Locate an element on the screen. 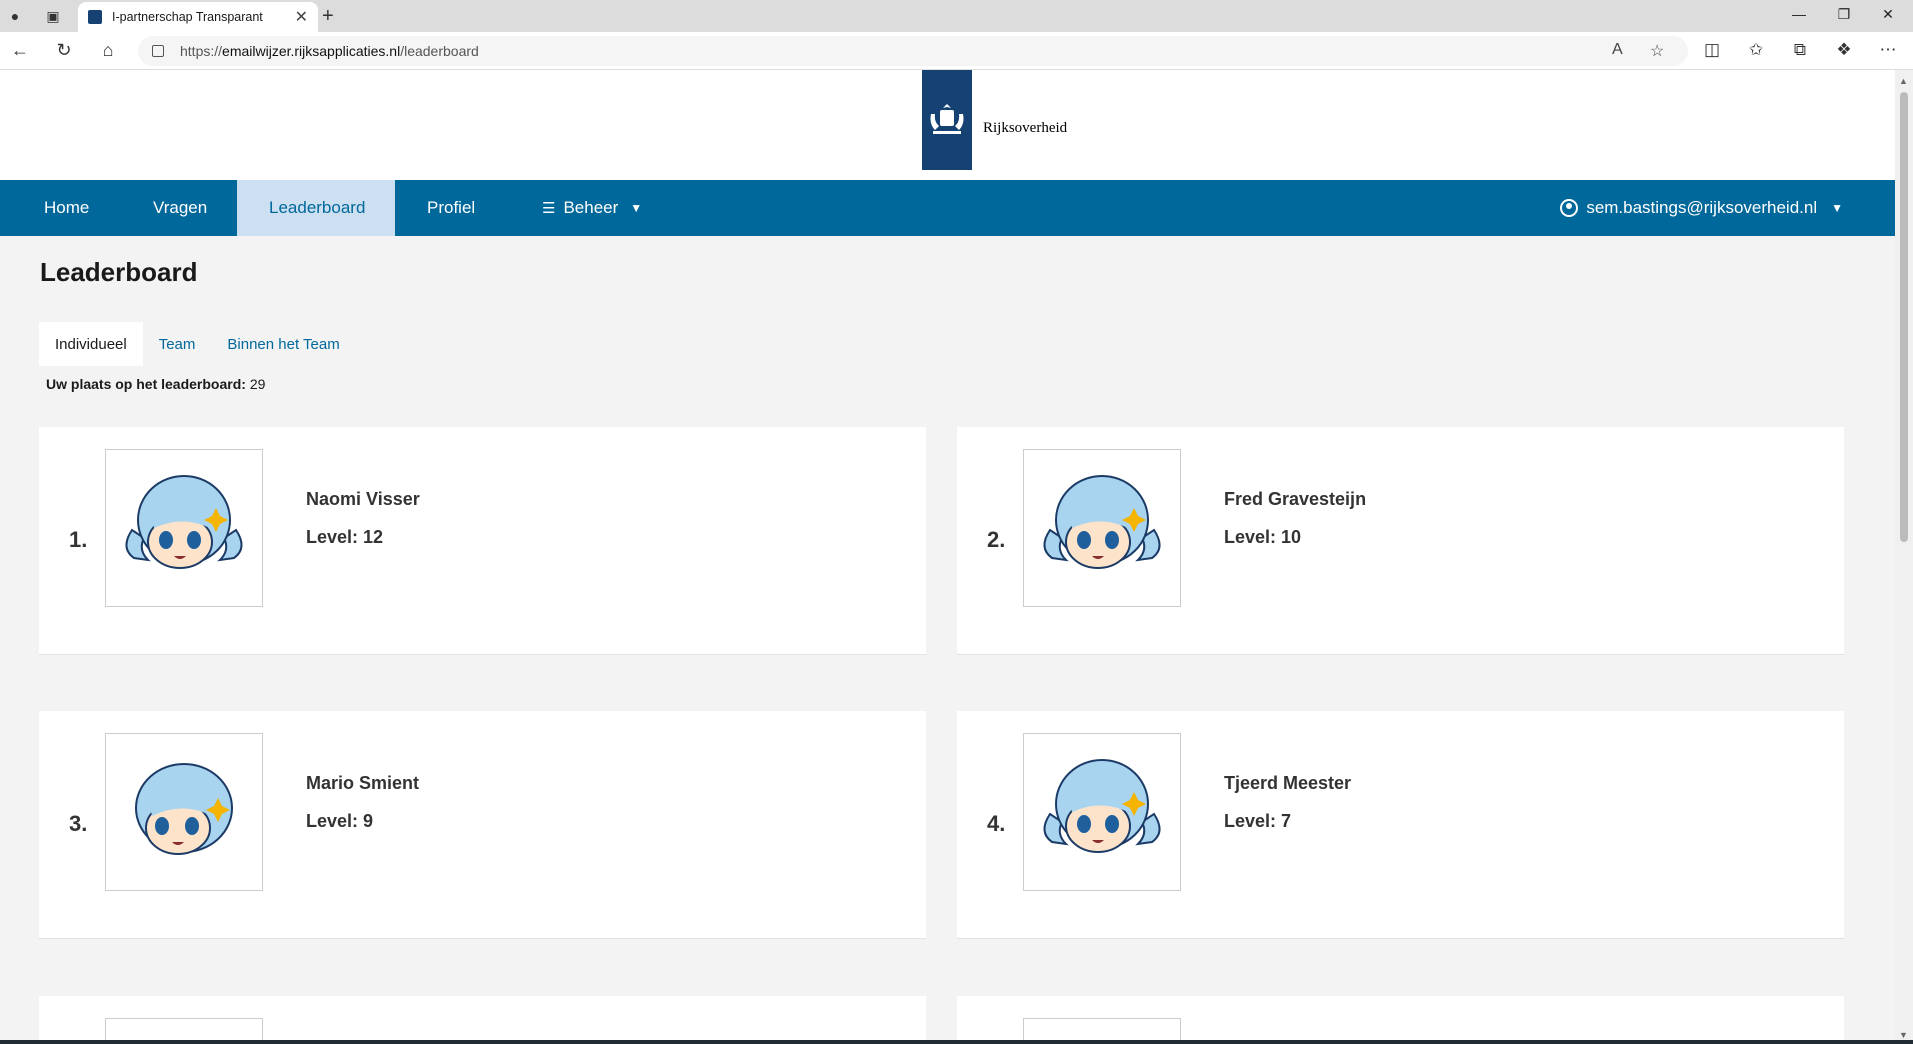 The height and width of the screenshot is (1044, 1913). nav-beheer-label: Beheer is located at coordinates (591, 207).